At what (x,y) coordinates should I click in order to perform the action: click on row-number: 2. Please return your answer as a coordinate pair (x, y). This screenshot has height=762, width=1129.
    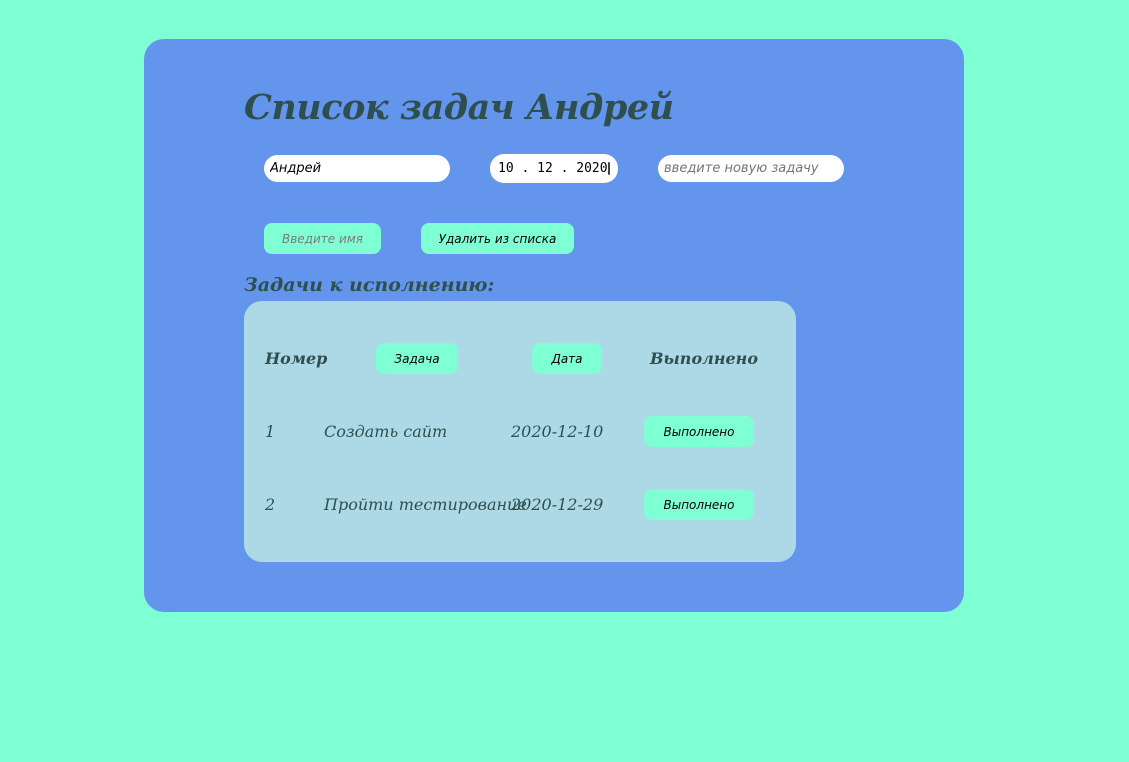
    Looking at the image, I should click on (270, 504).